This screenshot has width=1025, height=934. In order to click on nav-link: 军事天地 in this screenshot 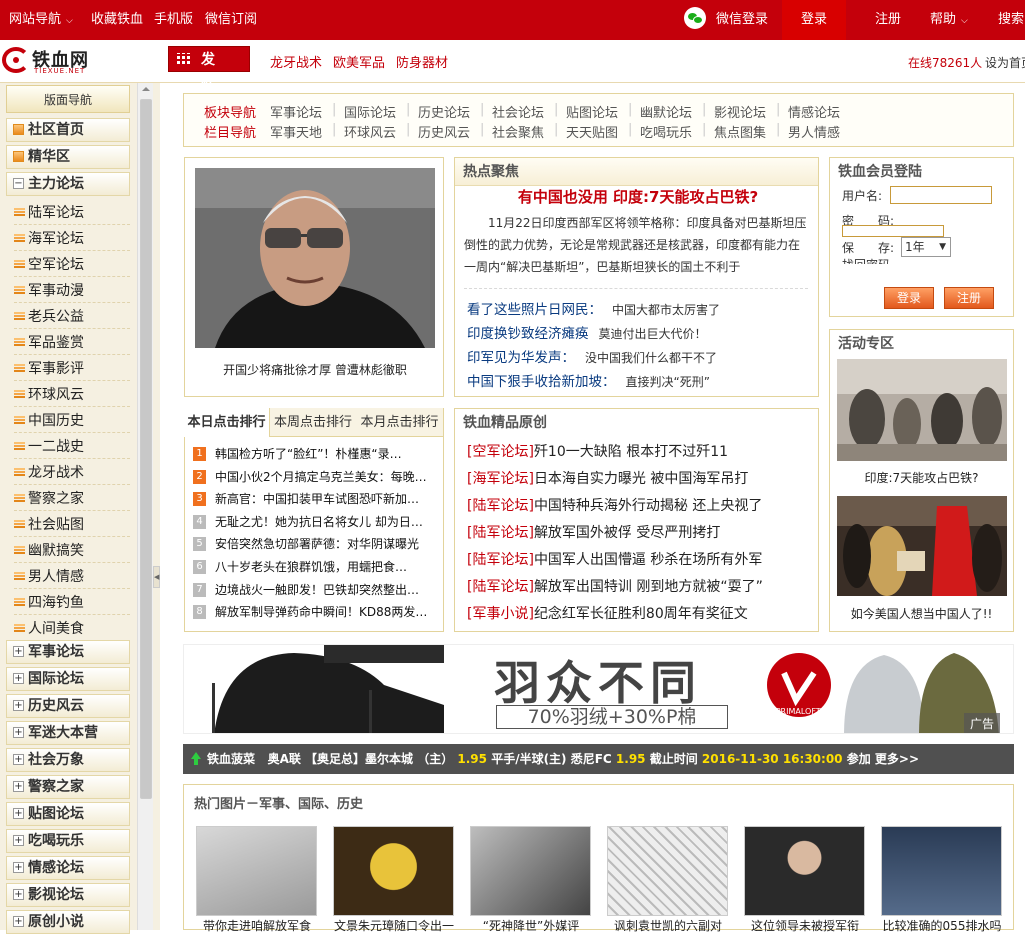, I will do `click(296, 131)`.